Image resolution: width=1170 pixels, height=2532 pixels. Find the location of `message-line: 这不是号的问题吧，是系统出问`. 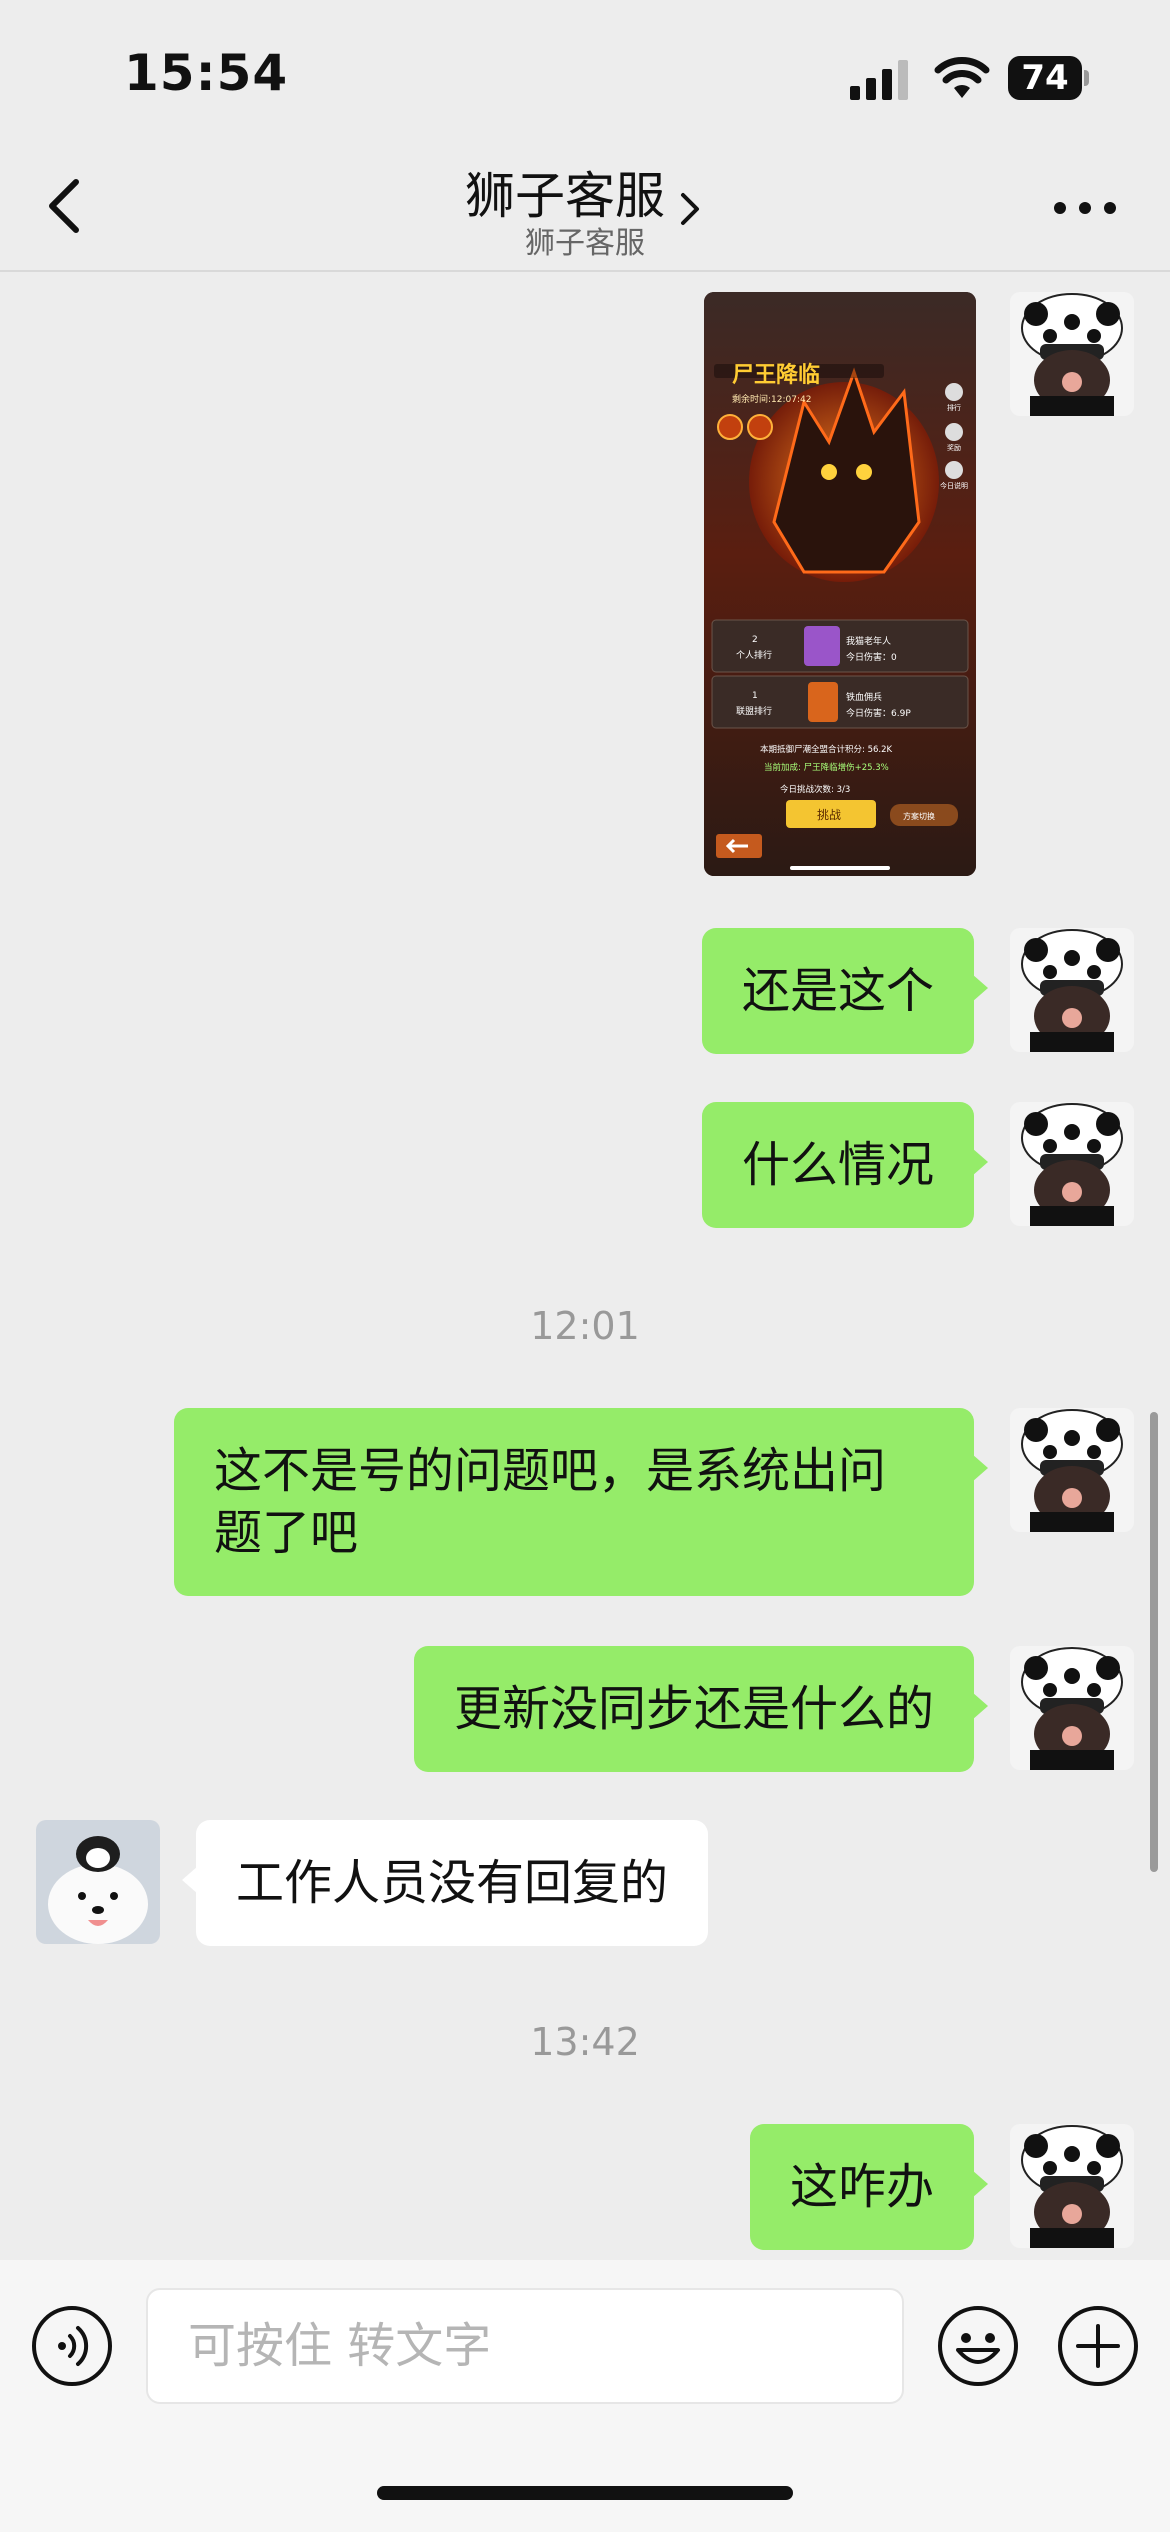

message-line: 这不是号的问题吧，是系统出问 is located at coordinates (550, 1471).